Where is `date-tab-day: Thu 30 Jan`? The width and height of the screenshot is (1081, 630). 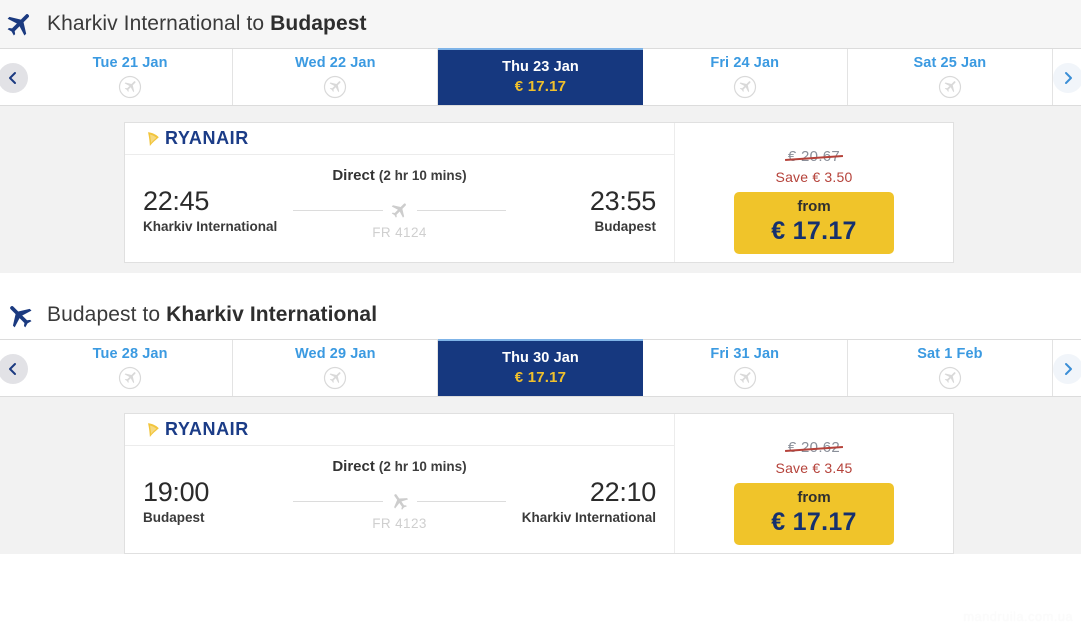
date-tab-day: Thu 30 Jan is located at coordinates (540, 358).